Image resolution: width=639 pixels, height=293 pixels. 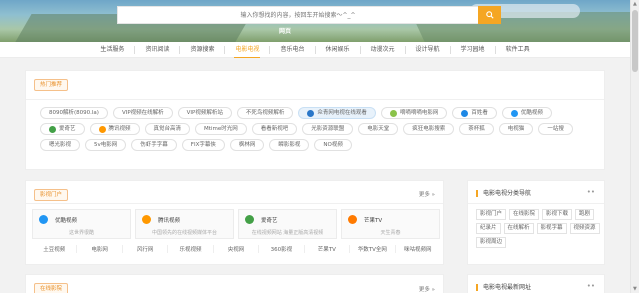 I want to click on site-tag-label: Mtime时光网, so click(x=221, y=129).